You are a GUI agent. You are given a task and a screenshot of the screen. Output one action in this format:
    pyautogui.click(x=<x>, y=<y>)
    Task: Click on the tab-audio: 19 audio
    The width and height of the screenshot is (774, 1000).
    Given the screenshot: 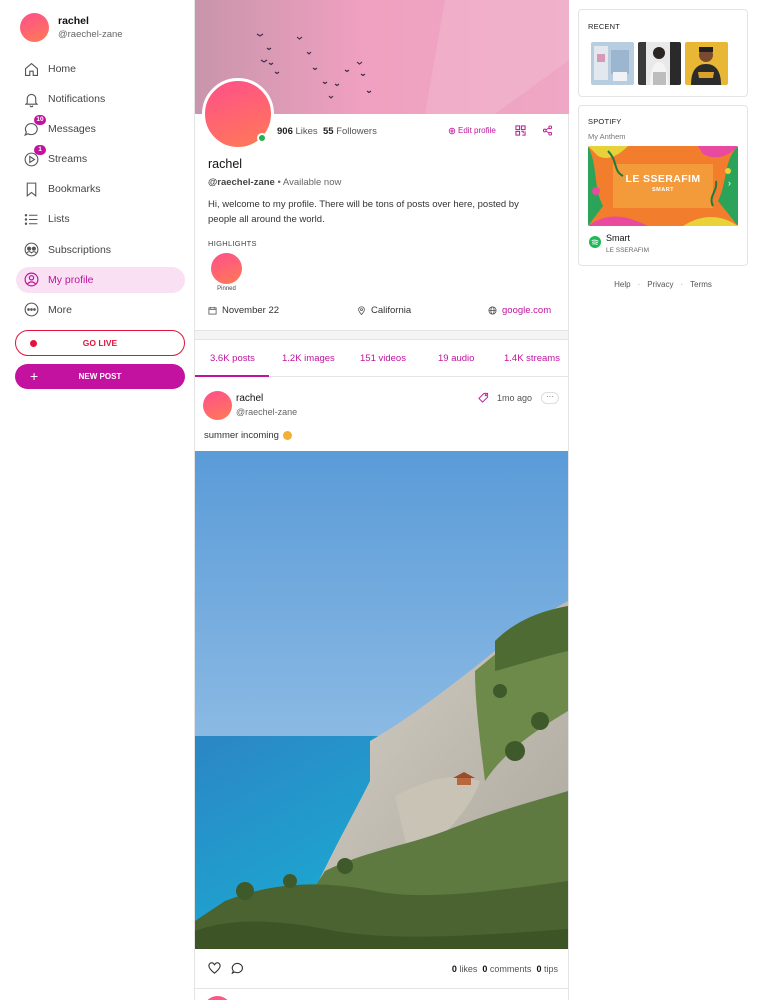 What is the action you would take?
    pyautogui.click(x=456, y=358)
    